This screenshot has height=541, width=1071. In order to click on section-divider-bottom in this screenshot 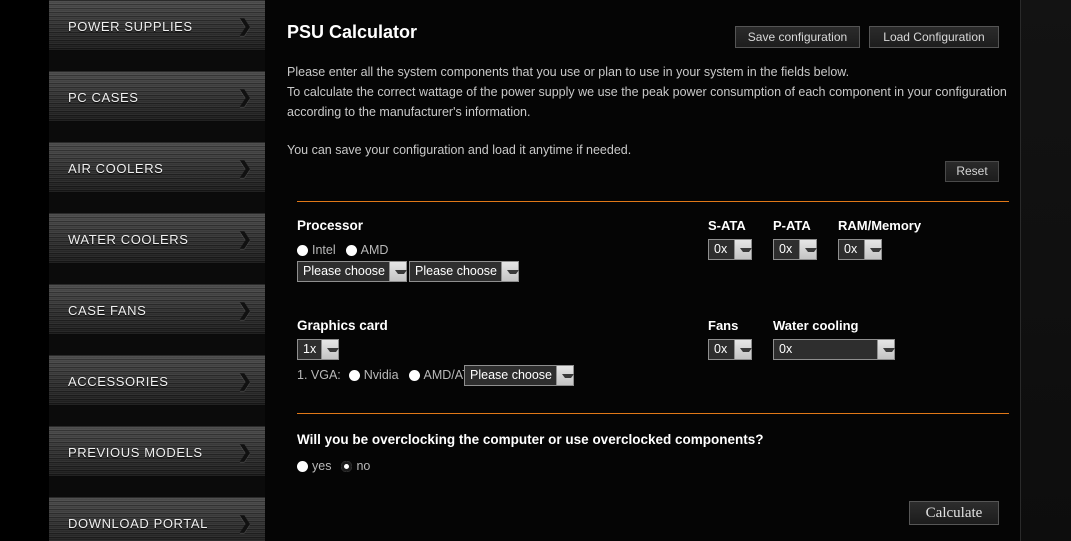, I will do `click(653, 413)`.